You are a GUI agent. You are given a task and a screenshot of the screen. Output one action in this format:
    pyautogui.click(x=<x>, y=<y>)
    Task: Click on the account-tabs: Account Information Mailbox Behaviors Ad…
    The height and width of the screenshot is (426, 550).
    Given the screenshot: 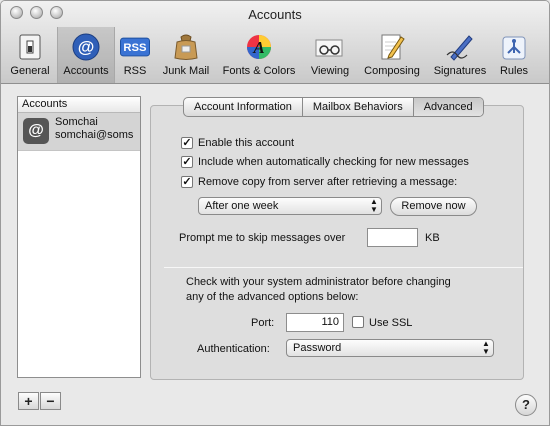 What is the action you would take?
    pyautogui.click(x=333, y=107)
    